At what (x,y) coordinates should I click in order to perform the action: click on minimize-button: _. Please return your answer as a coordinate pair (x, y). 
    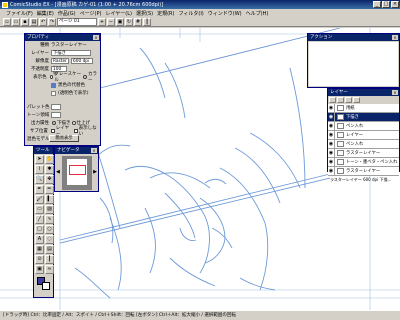
    Looking at the image, I should click on (377, 4).